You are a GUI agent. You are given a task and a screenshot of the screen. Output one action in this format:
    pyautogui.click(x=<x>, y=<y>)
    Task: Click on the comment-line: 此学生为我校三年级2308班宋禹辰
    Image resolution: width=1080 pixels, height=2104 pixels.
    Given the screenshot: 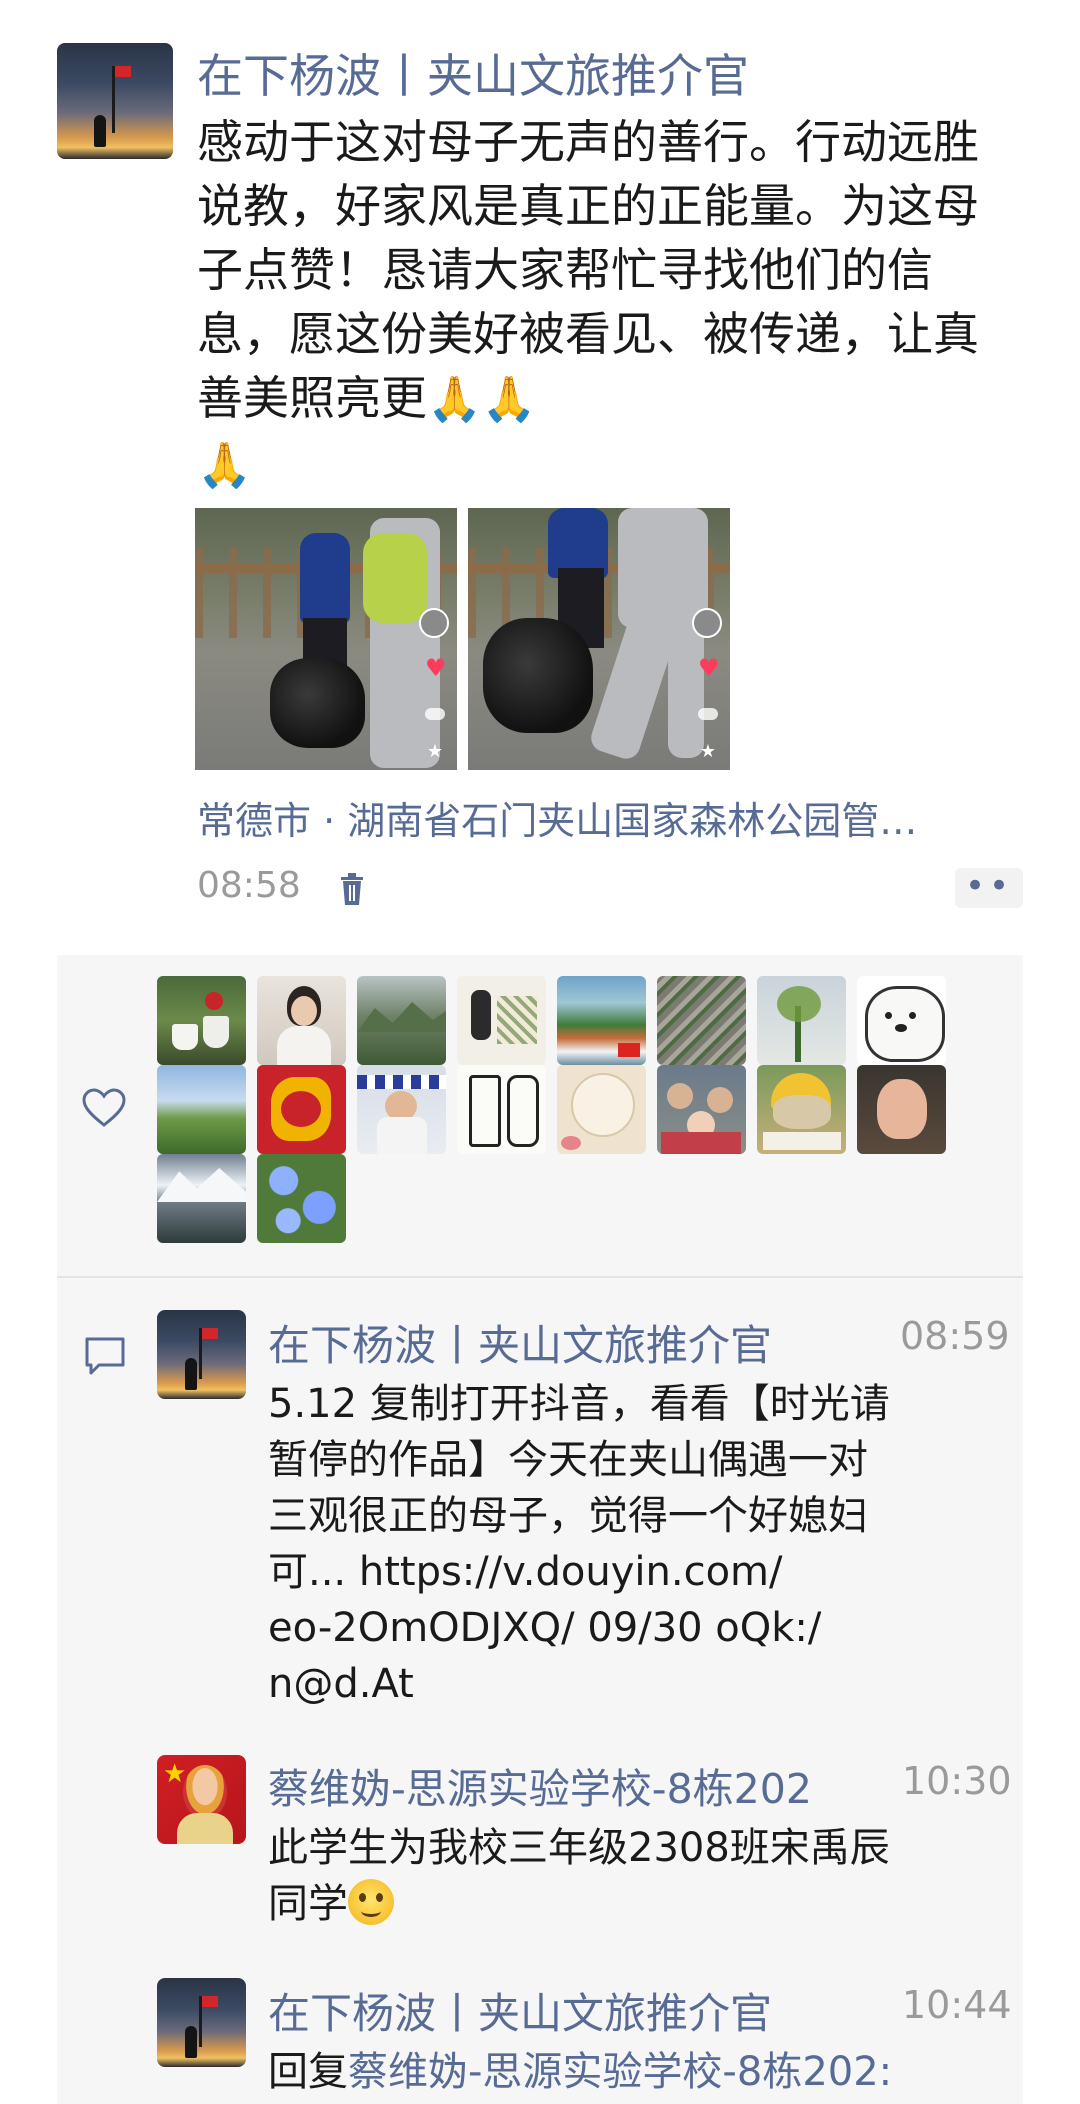 What is the action you would take?
    pyautogui.click(x=579, y=1848)
    